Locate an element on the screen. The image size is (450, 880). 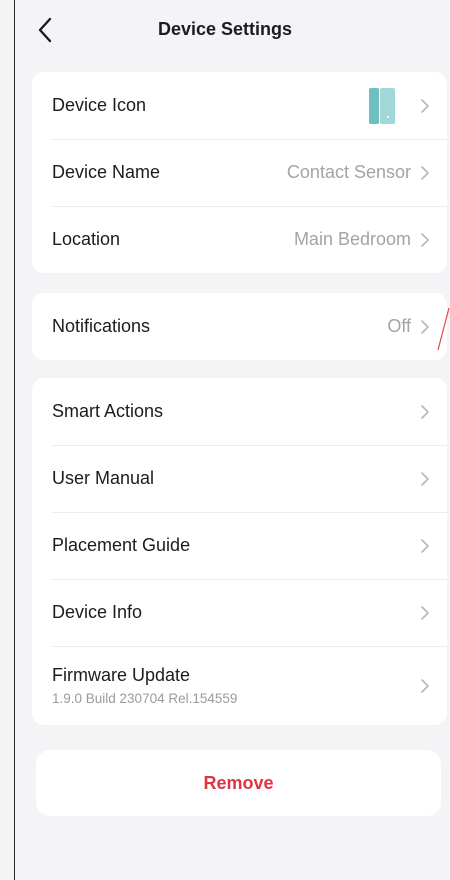
device-name-row: Device Name Contact Sensor is located at coordinates (239, 172).